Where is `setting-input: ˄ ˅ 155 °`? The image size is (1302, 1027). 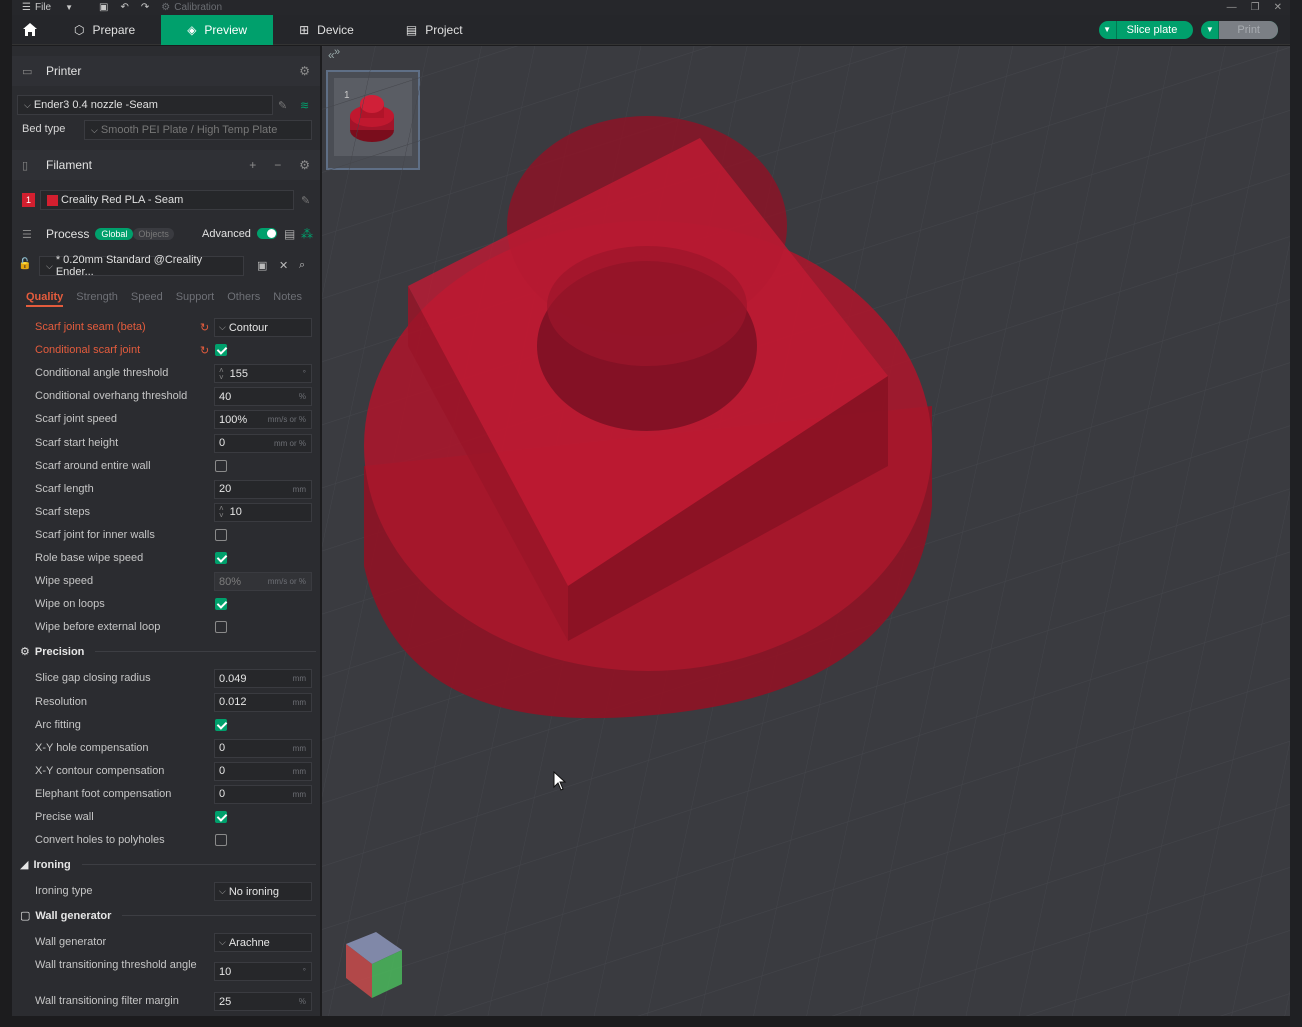
setting-input: ˄ ˅ 155 ° is located at coordinates (263, 374).